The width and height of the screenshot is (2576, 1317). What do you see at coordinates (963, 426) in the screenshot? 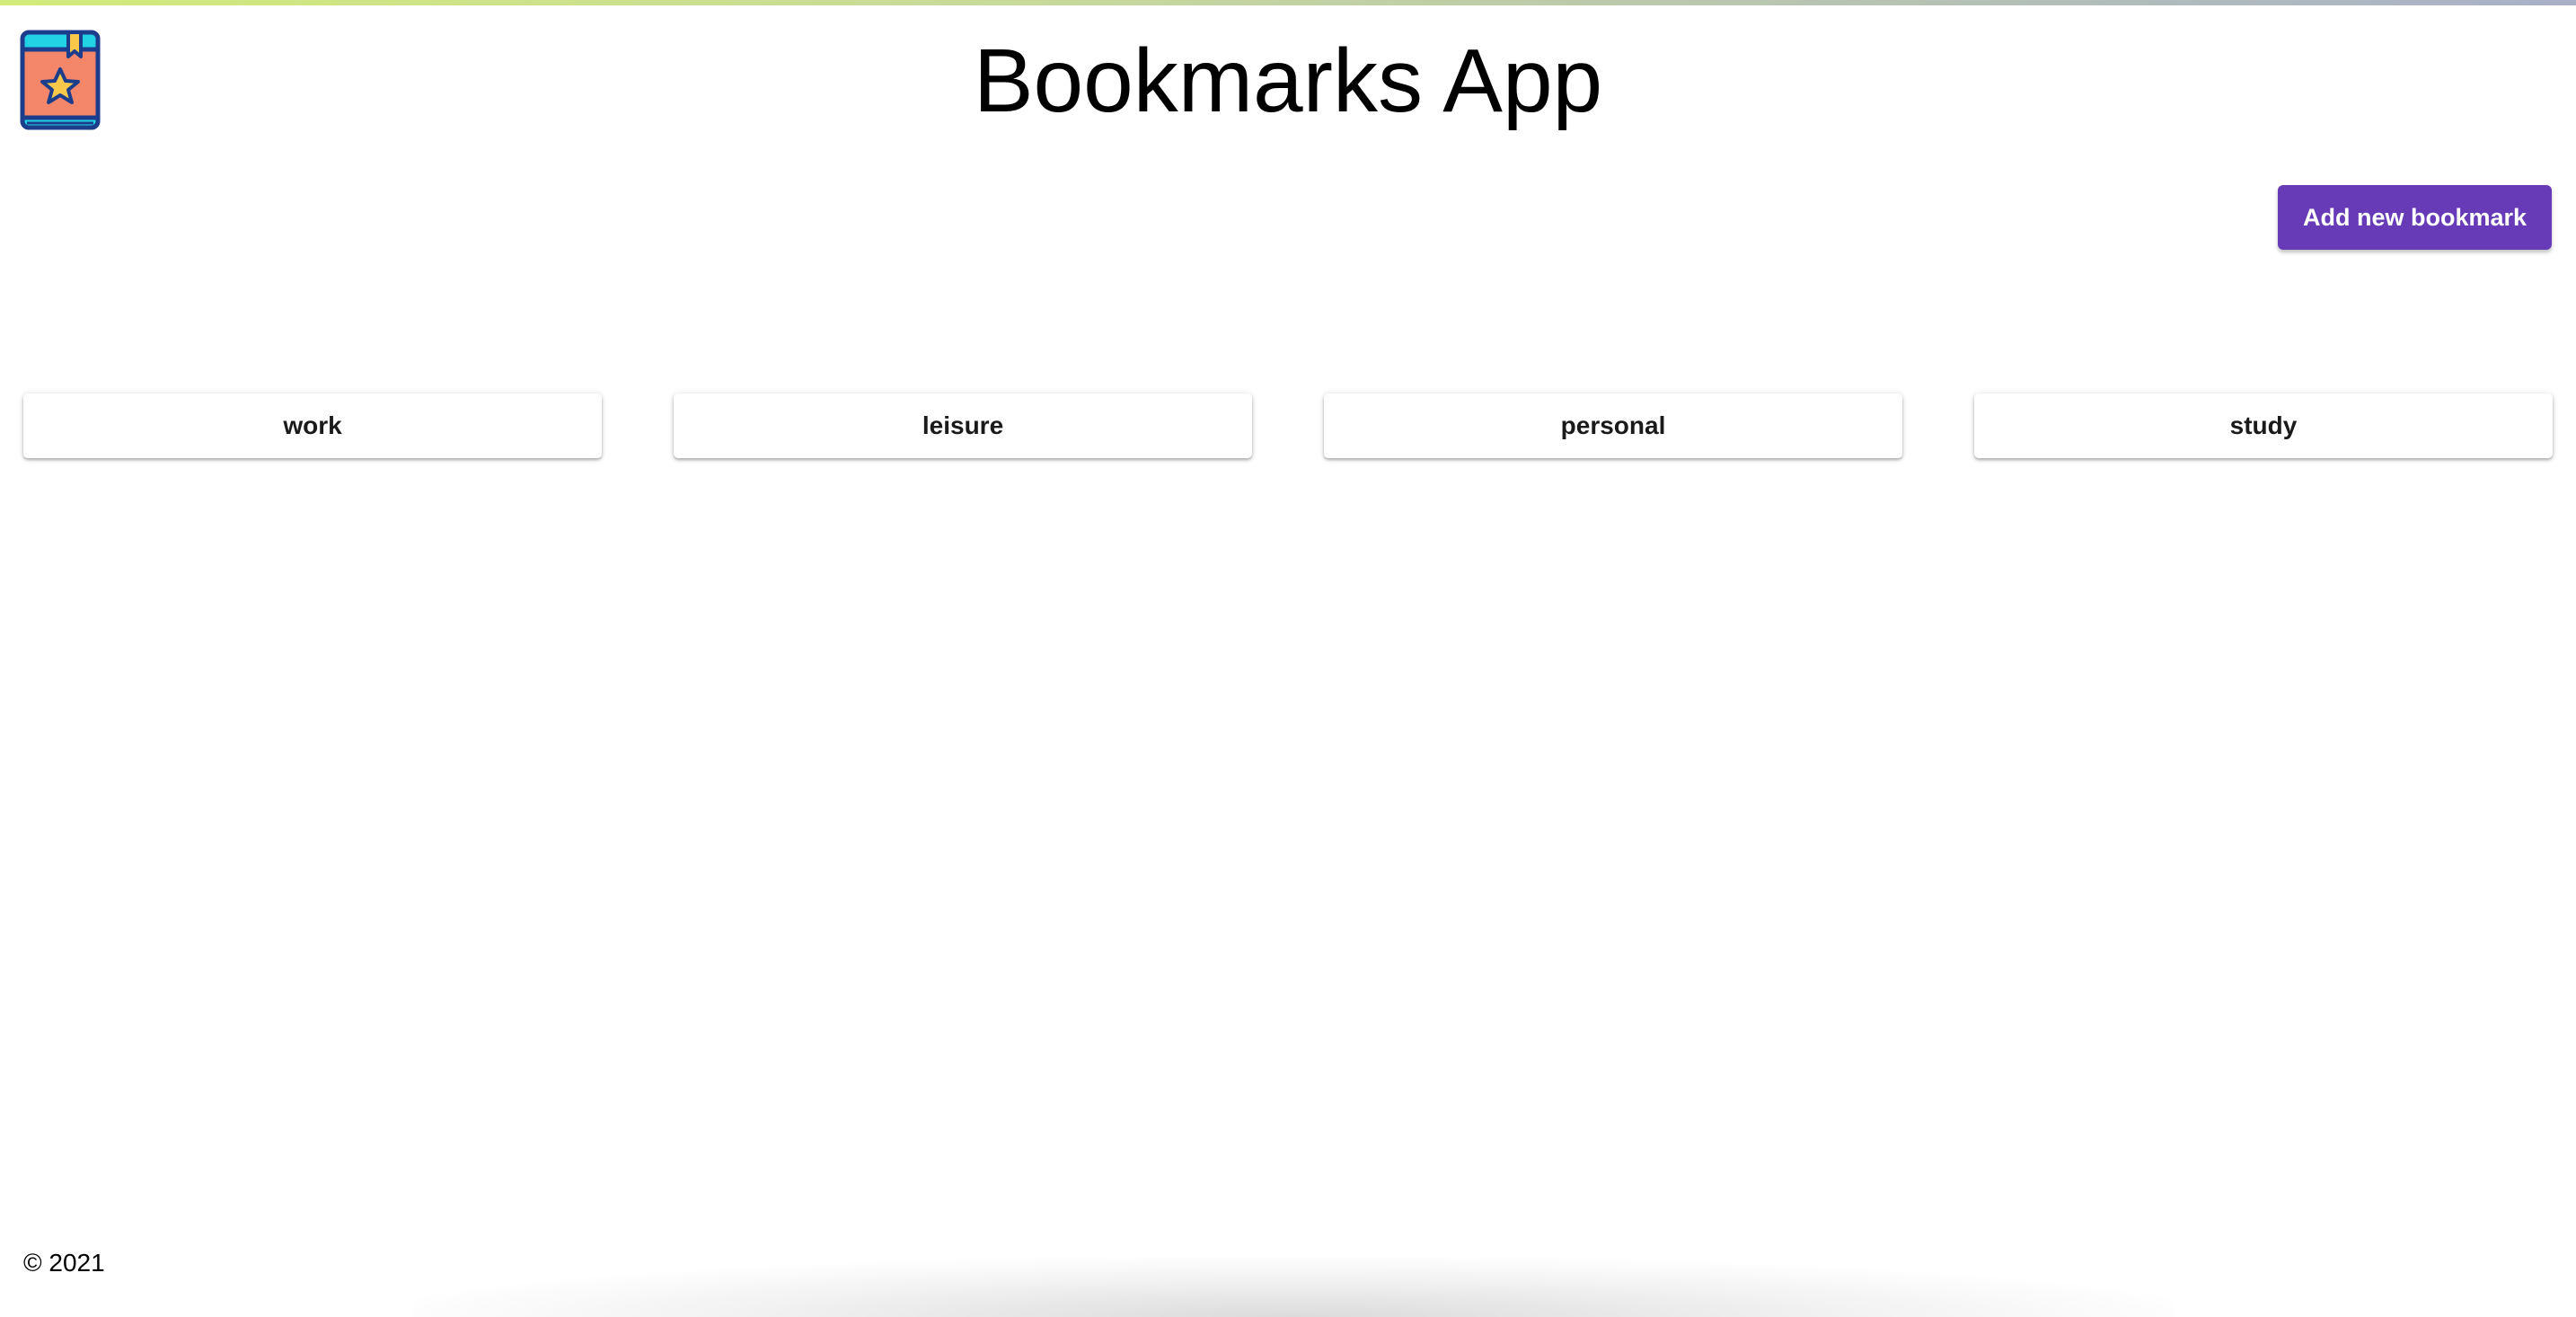
I see `category-card-leisure: leisure` at bounding box center [963, 426].